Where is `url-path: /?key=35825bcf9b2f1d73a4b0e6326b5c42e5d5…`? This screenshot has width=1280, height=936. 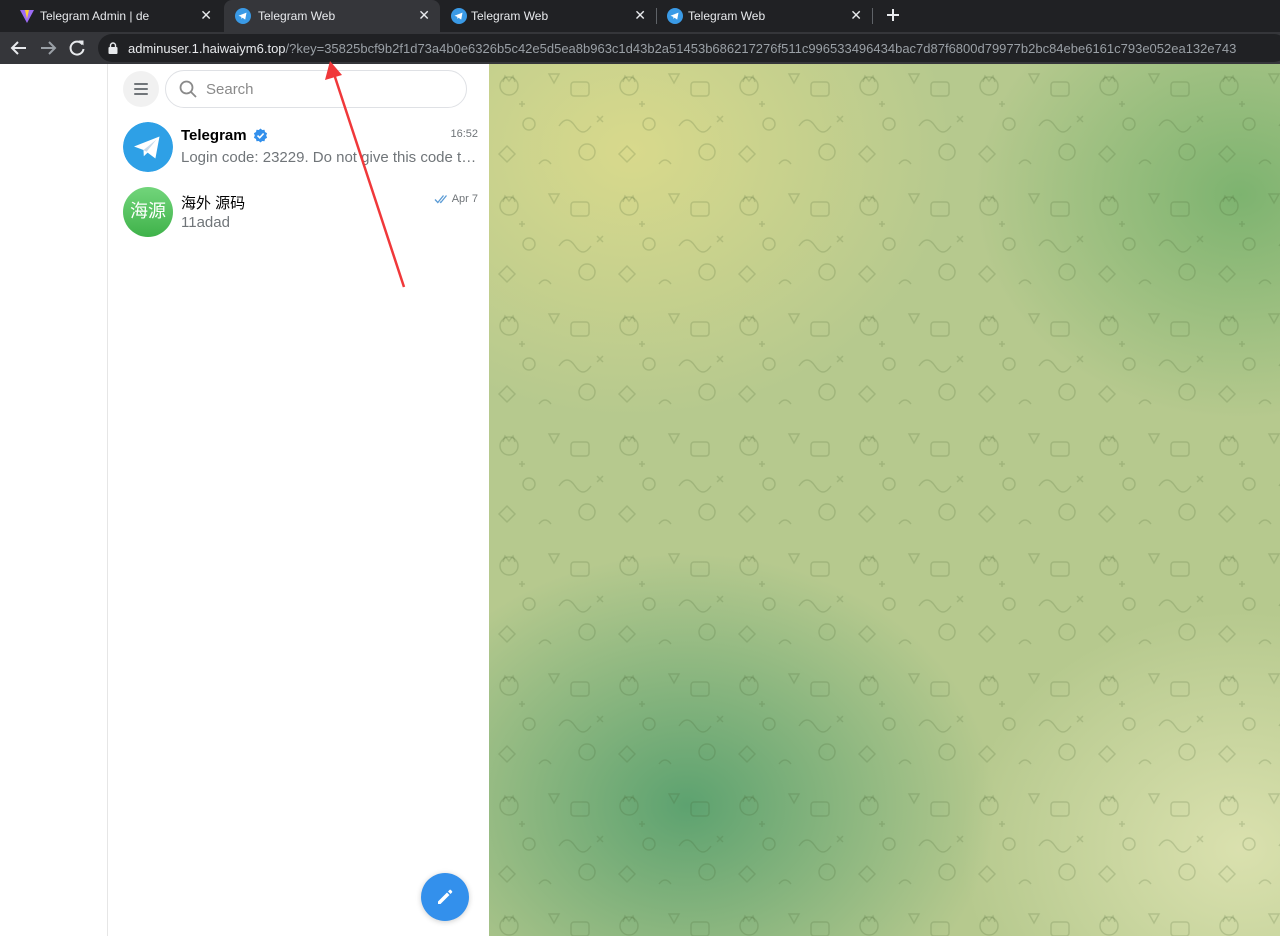
url-path: /?key=35825bcf9b2f1d73a4b0e6326b5c42e5d5… is located at coordinates (761, 48).